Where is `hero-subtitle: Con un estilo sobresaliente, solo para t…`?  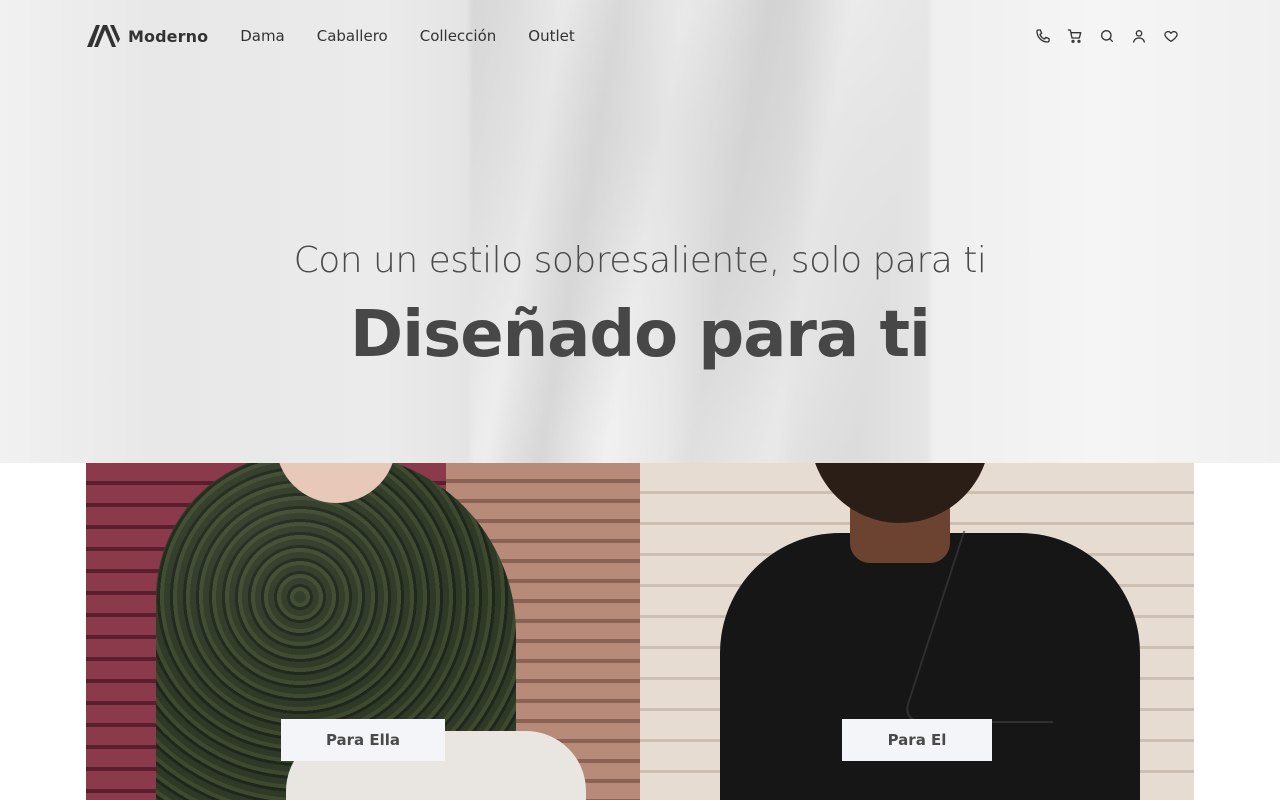
hero-subtitle: Con un estilo sobresaliente, solo para t… is located at coordinates (640, 260).